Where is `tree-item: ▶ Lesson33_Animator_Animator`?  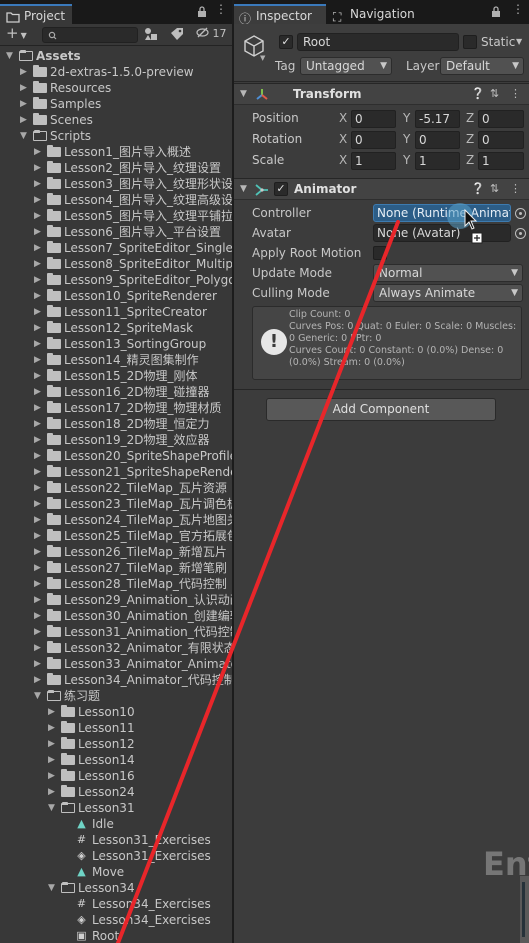
tree-item: ▶ Lesson33_Animator_Animator is located at coordinates (116, 664).